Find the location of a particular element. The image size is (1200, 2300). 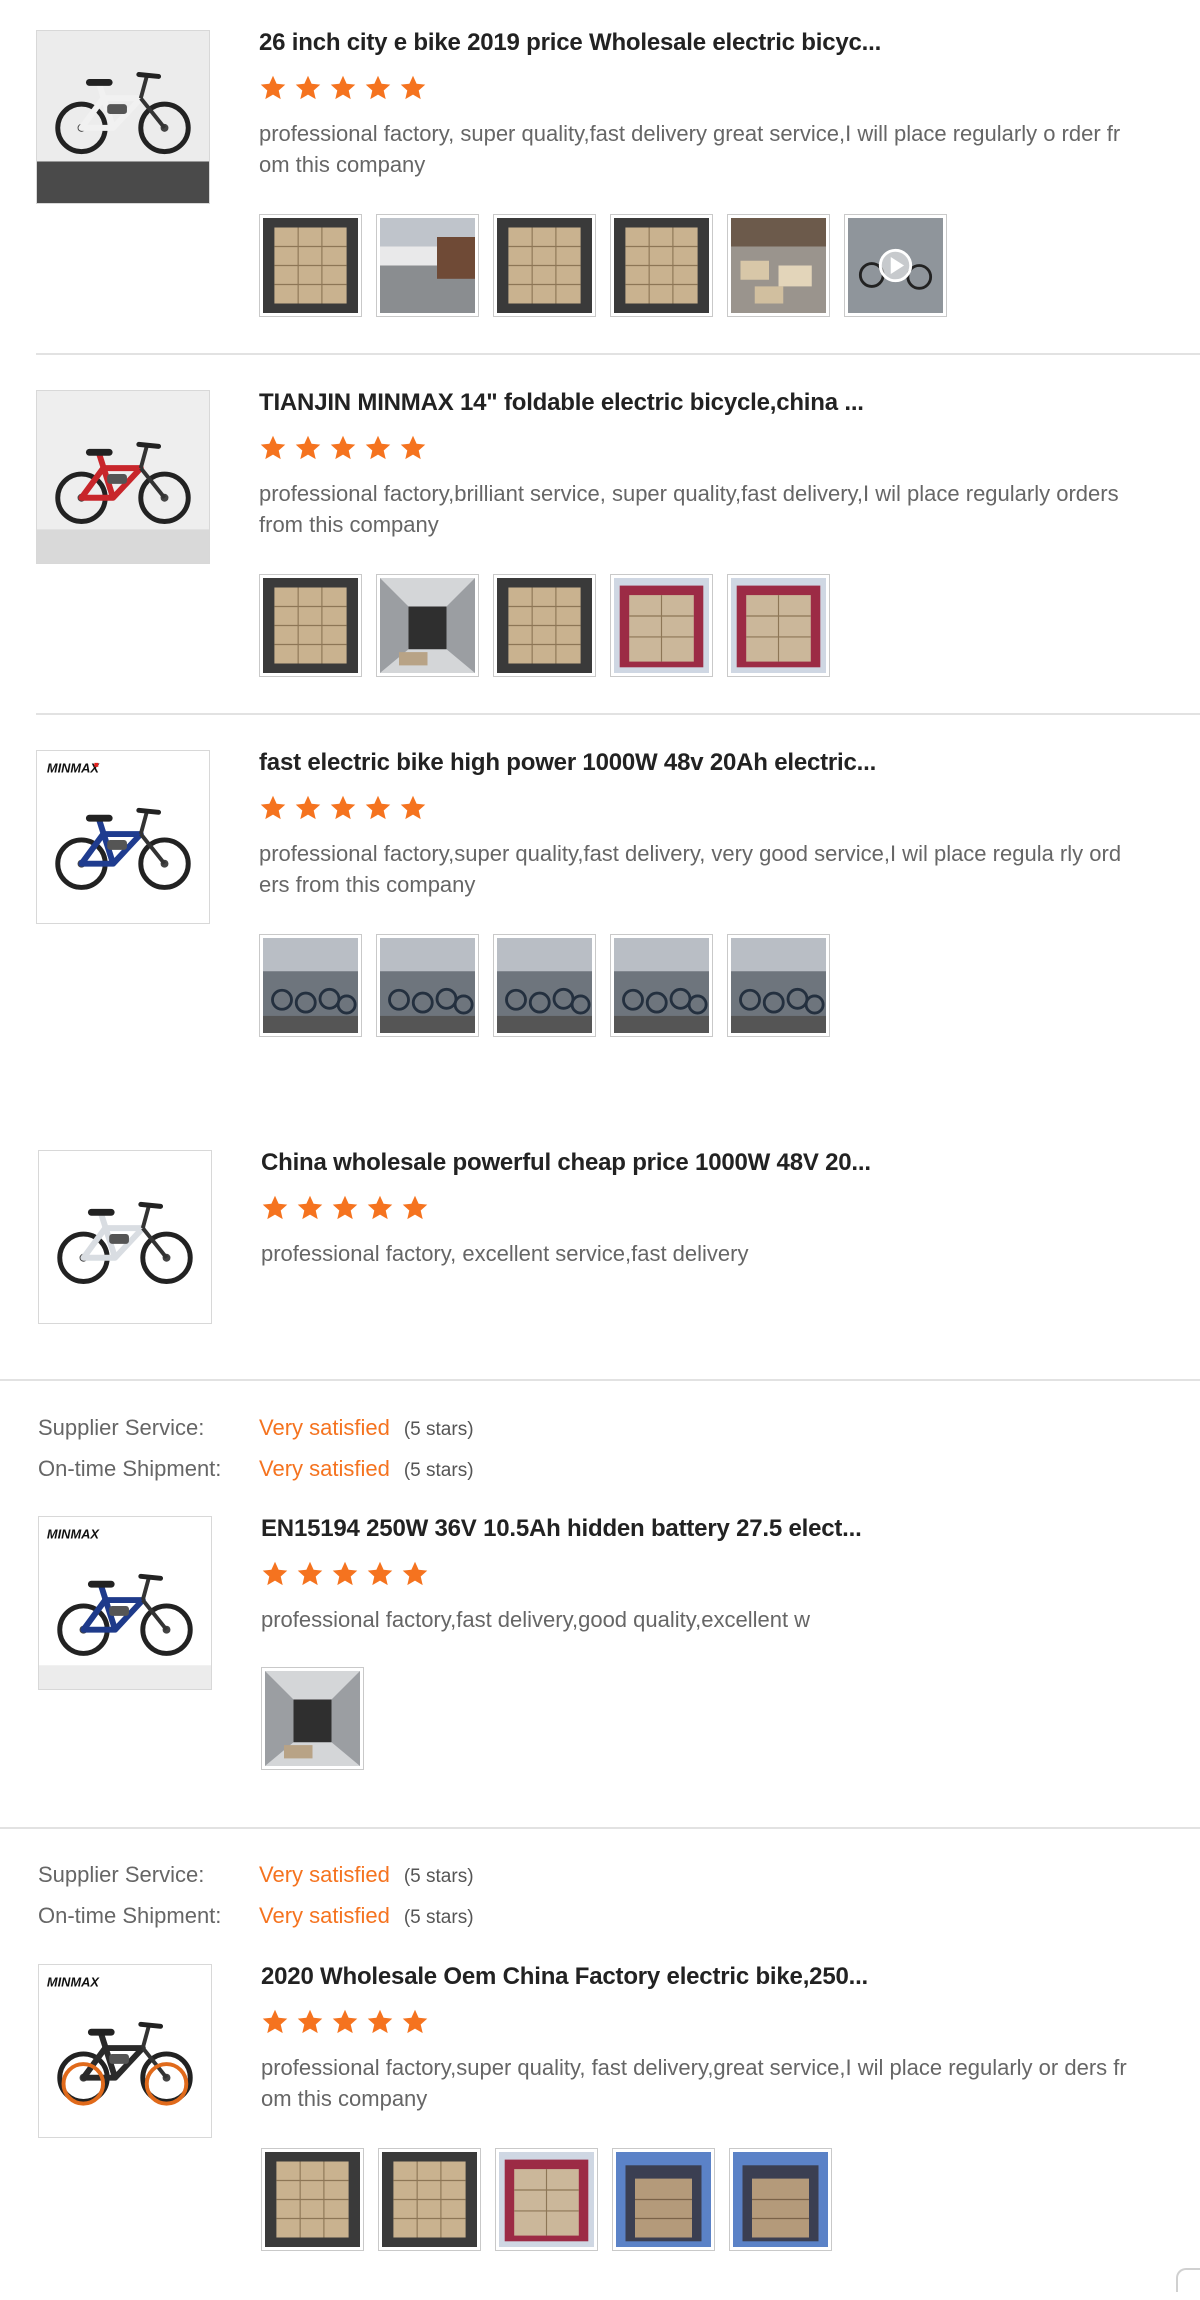

product-image-white-city-ebike is located at coordinates (123, 117).